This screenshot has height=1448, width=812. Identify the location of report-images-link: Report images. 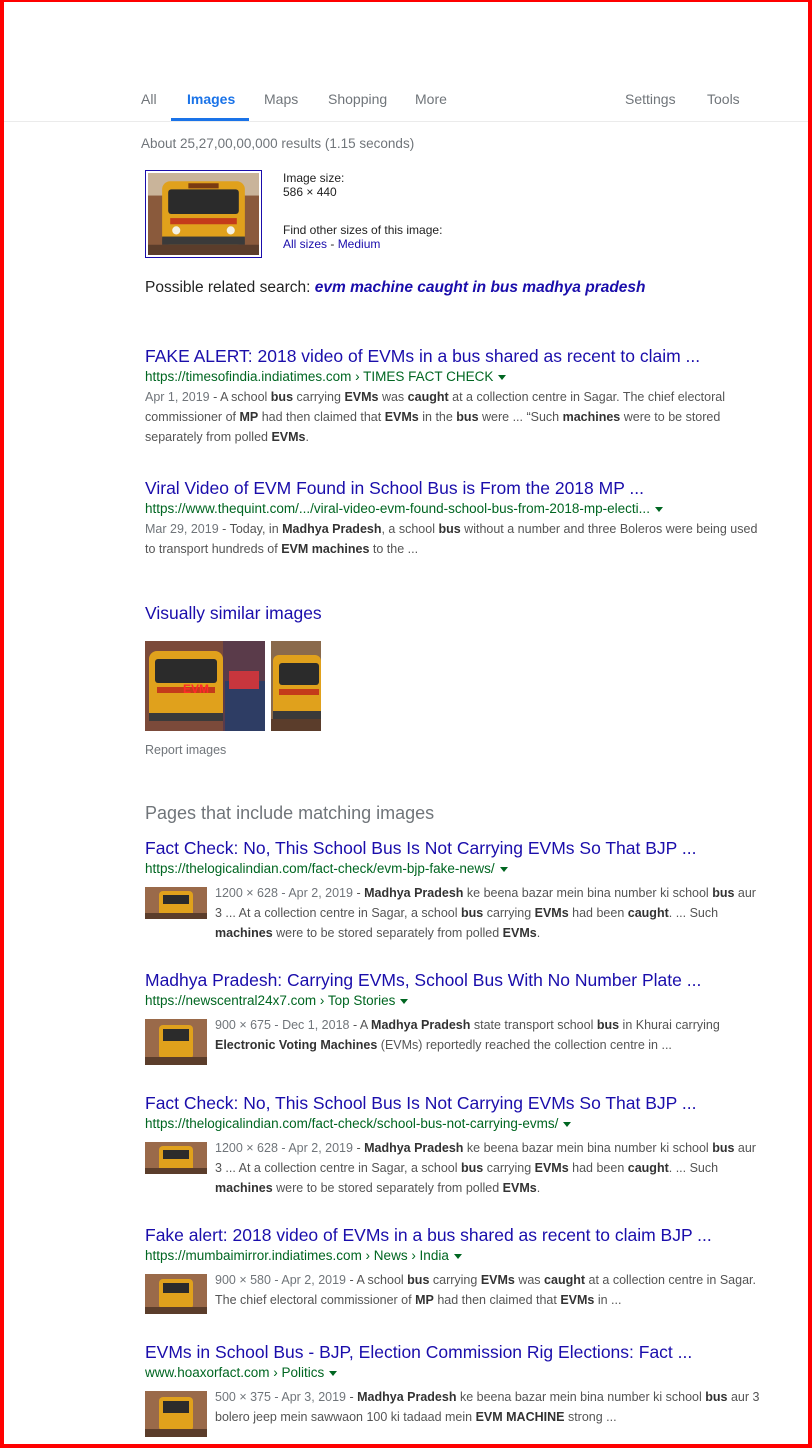
(185, 750).